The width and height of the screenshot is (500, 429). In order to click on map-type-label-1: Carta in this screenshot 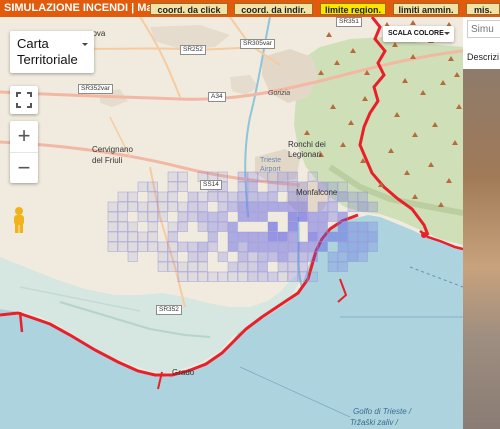, I will do `click(33, 43)`.